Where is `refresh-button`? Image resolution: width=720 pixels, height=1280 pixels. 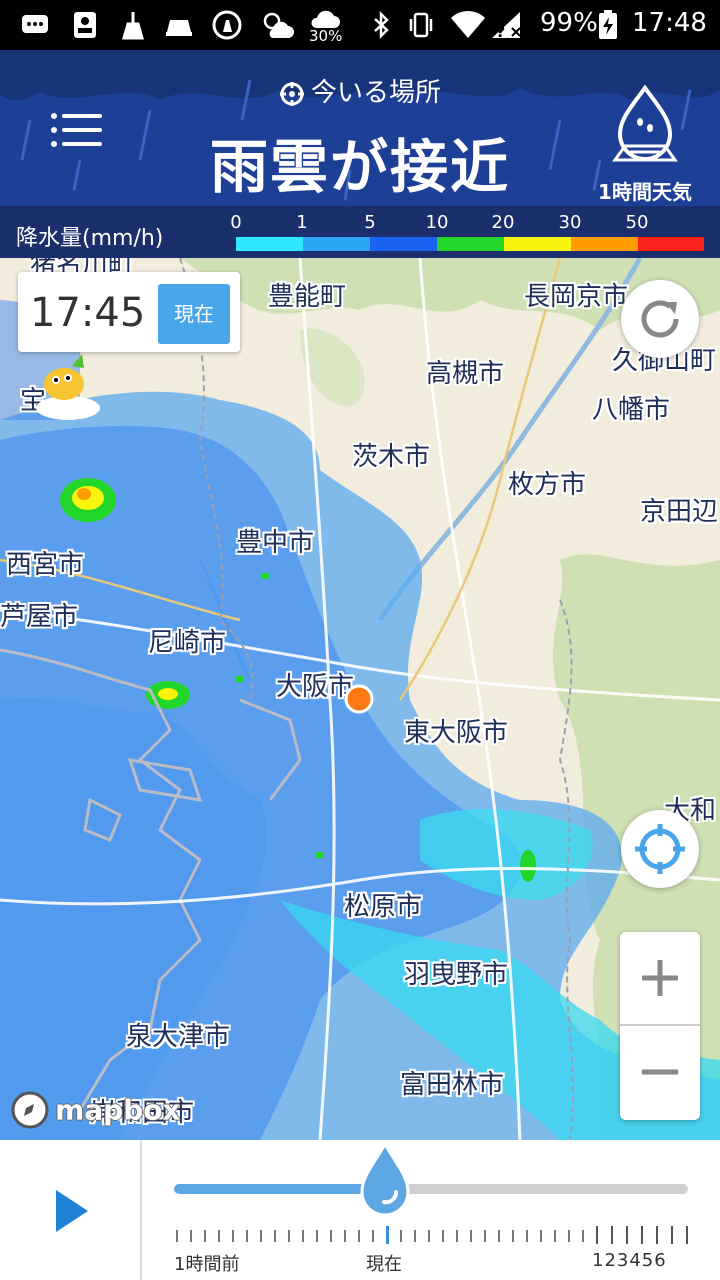 refresh-button is located at coordinates (660, 319).